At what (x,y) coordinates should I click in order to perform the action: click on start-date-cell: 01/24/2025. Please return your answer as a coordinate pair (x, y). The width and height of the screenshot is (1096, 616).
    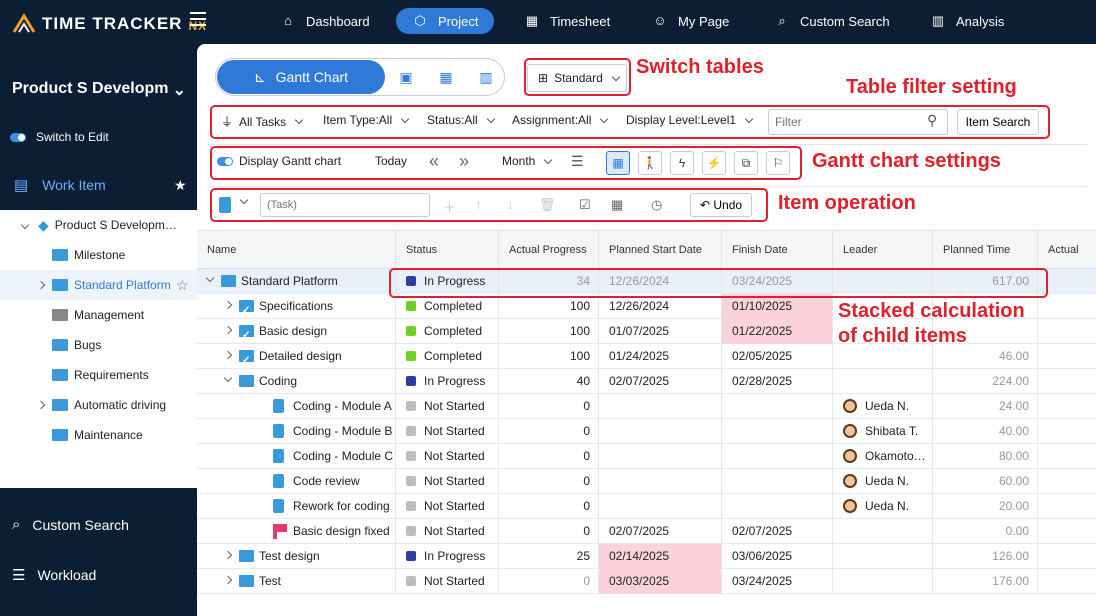
    Looking at the image, I should click on (660, 356).